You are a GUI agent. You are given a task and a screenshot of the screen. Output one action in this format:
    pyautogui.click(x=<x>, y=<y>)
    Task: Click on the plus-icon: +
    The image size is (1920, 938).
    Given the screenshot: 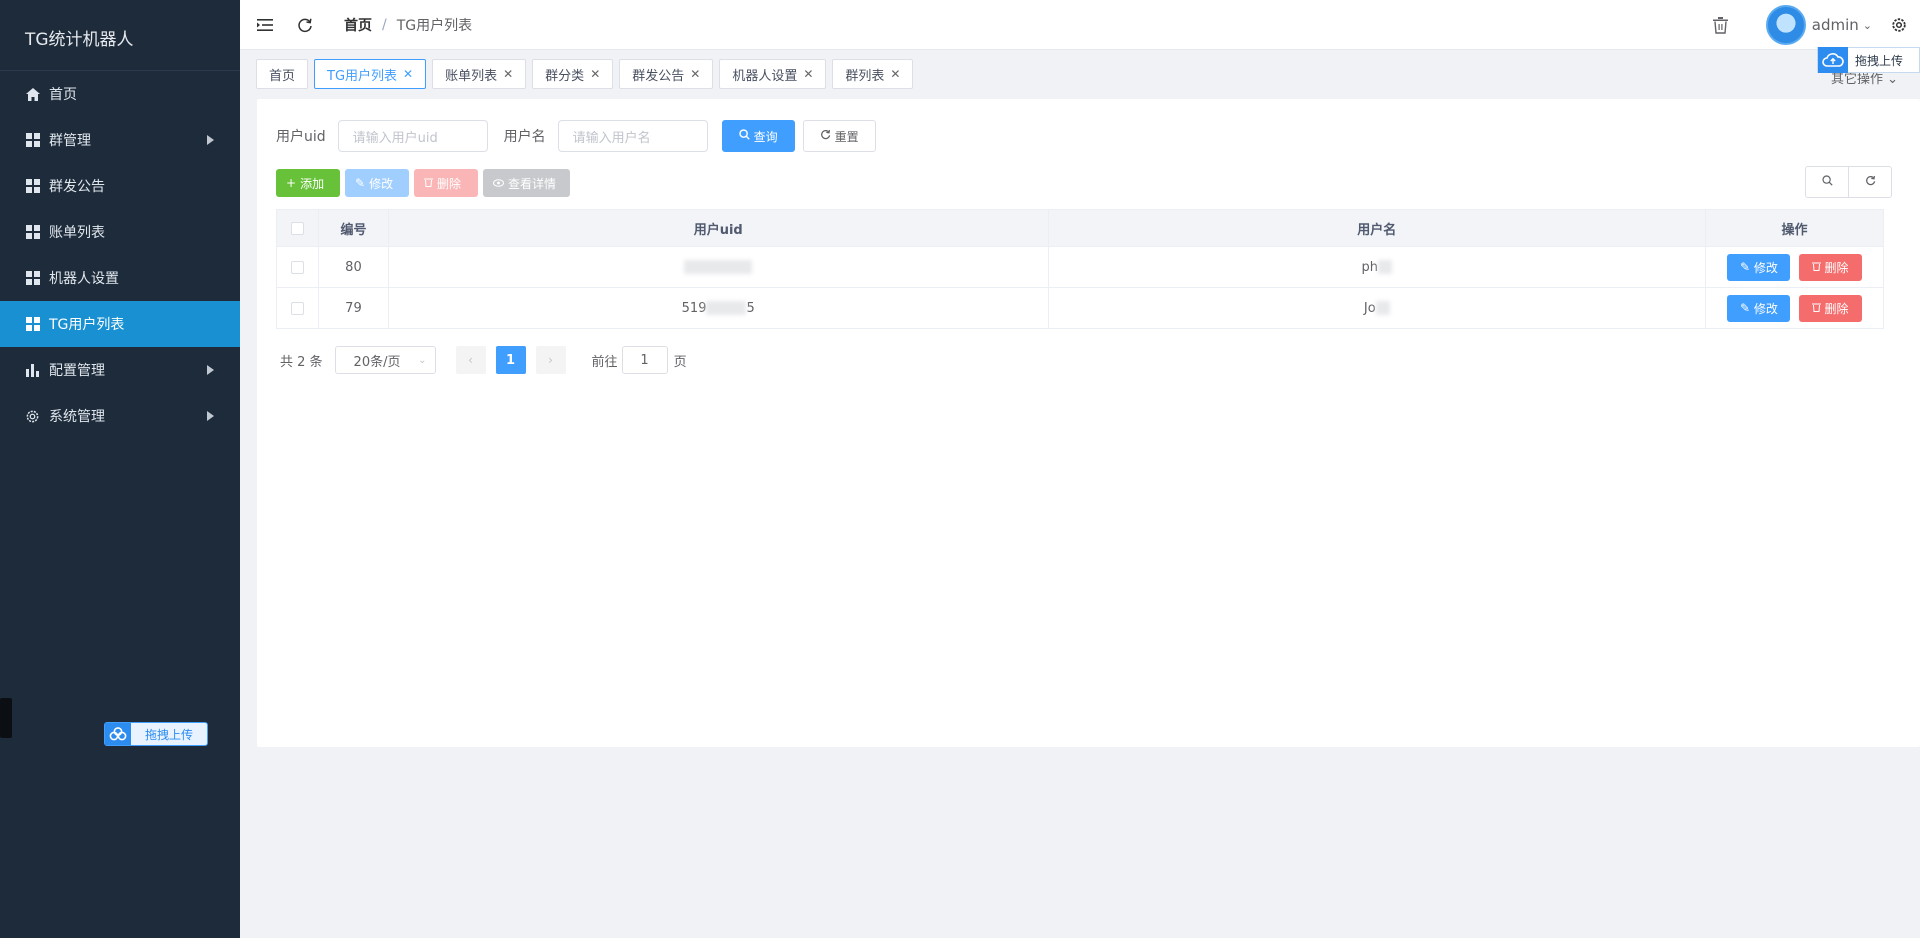 What is the action you would take?
    pyautogui.click(x=291, y=183)
    